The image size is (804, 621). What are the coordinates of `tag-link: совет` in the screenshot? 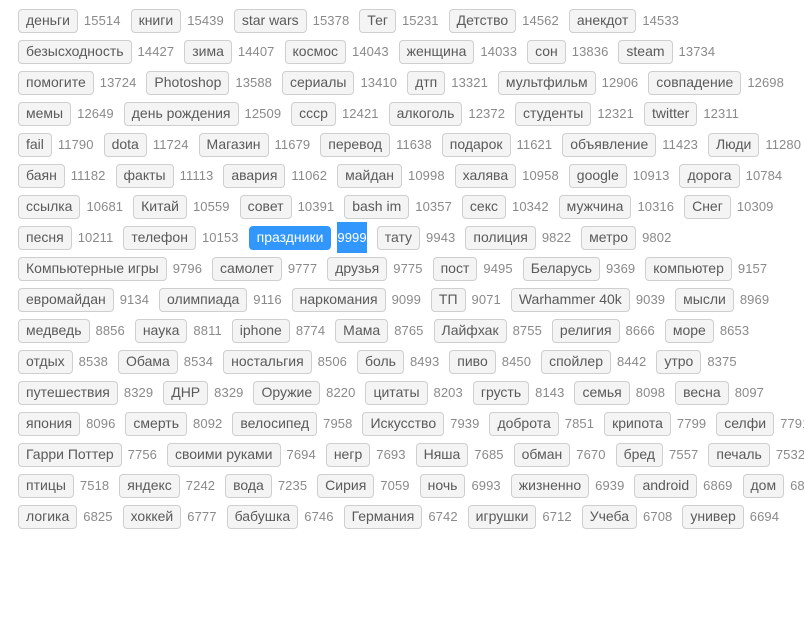 It's located at (265, 206).